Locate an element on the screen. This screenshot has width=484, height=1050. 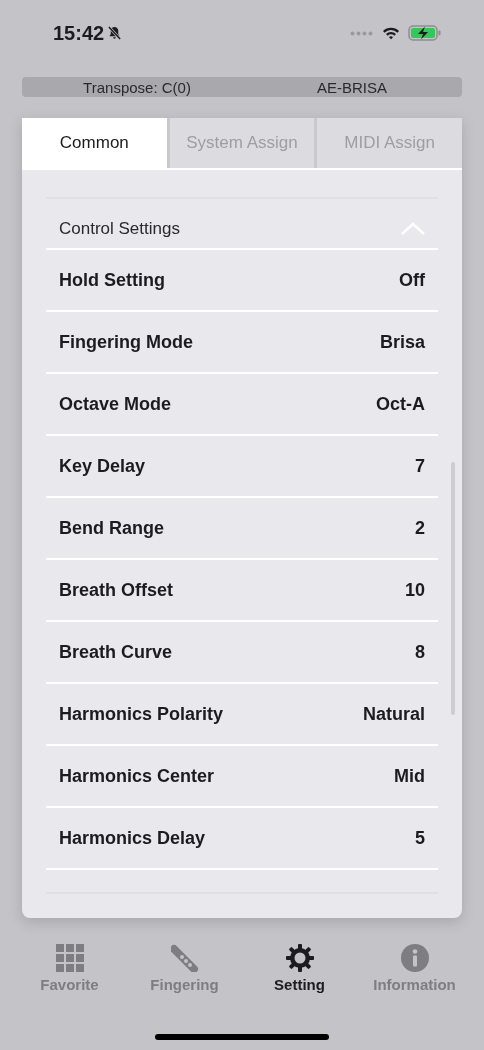
settings-icon is located at coordinates (299, 958).